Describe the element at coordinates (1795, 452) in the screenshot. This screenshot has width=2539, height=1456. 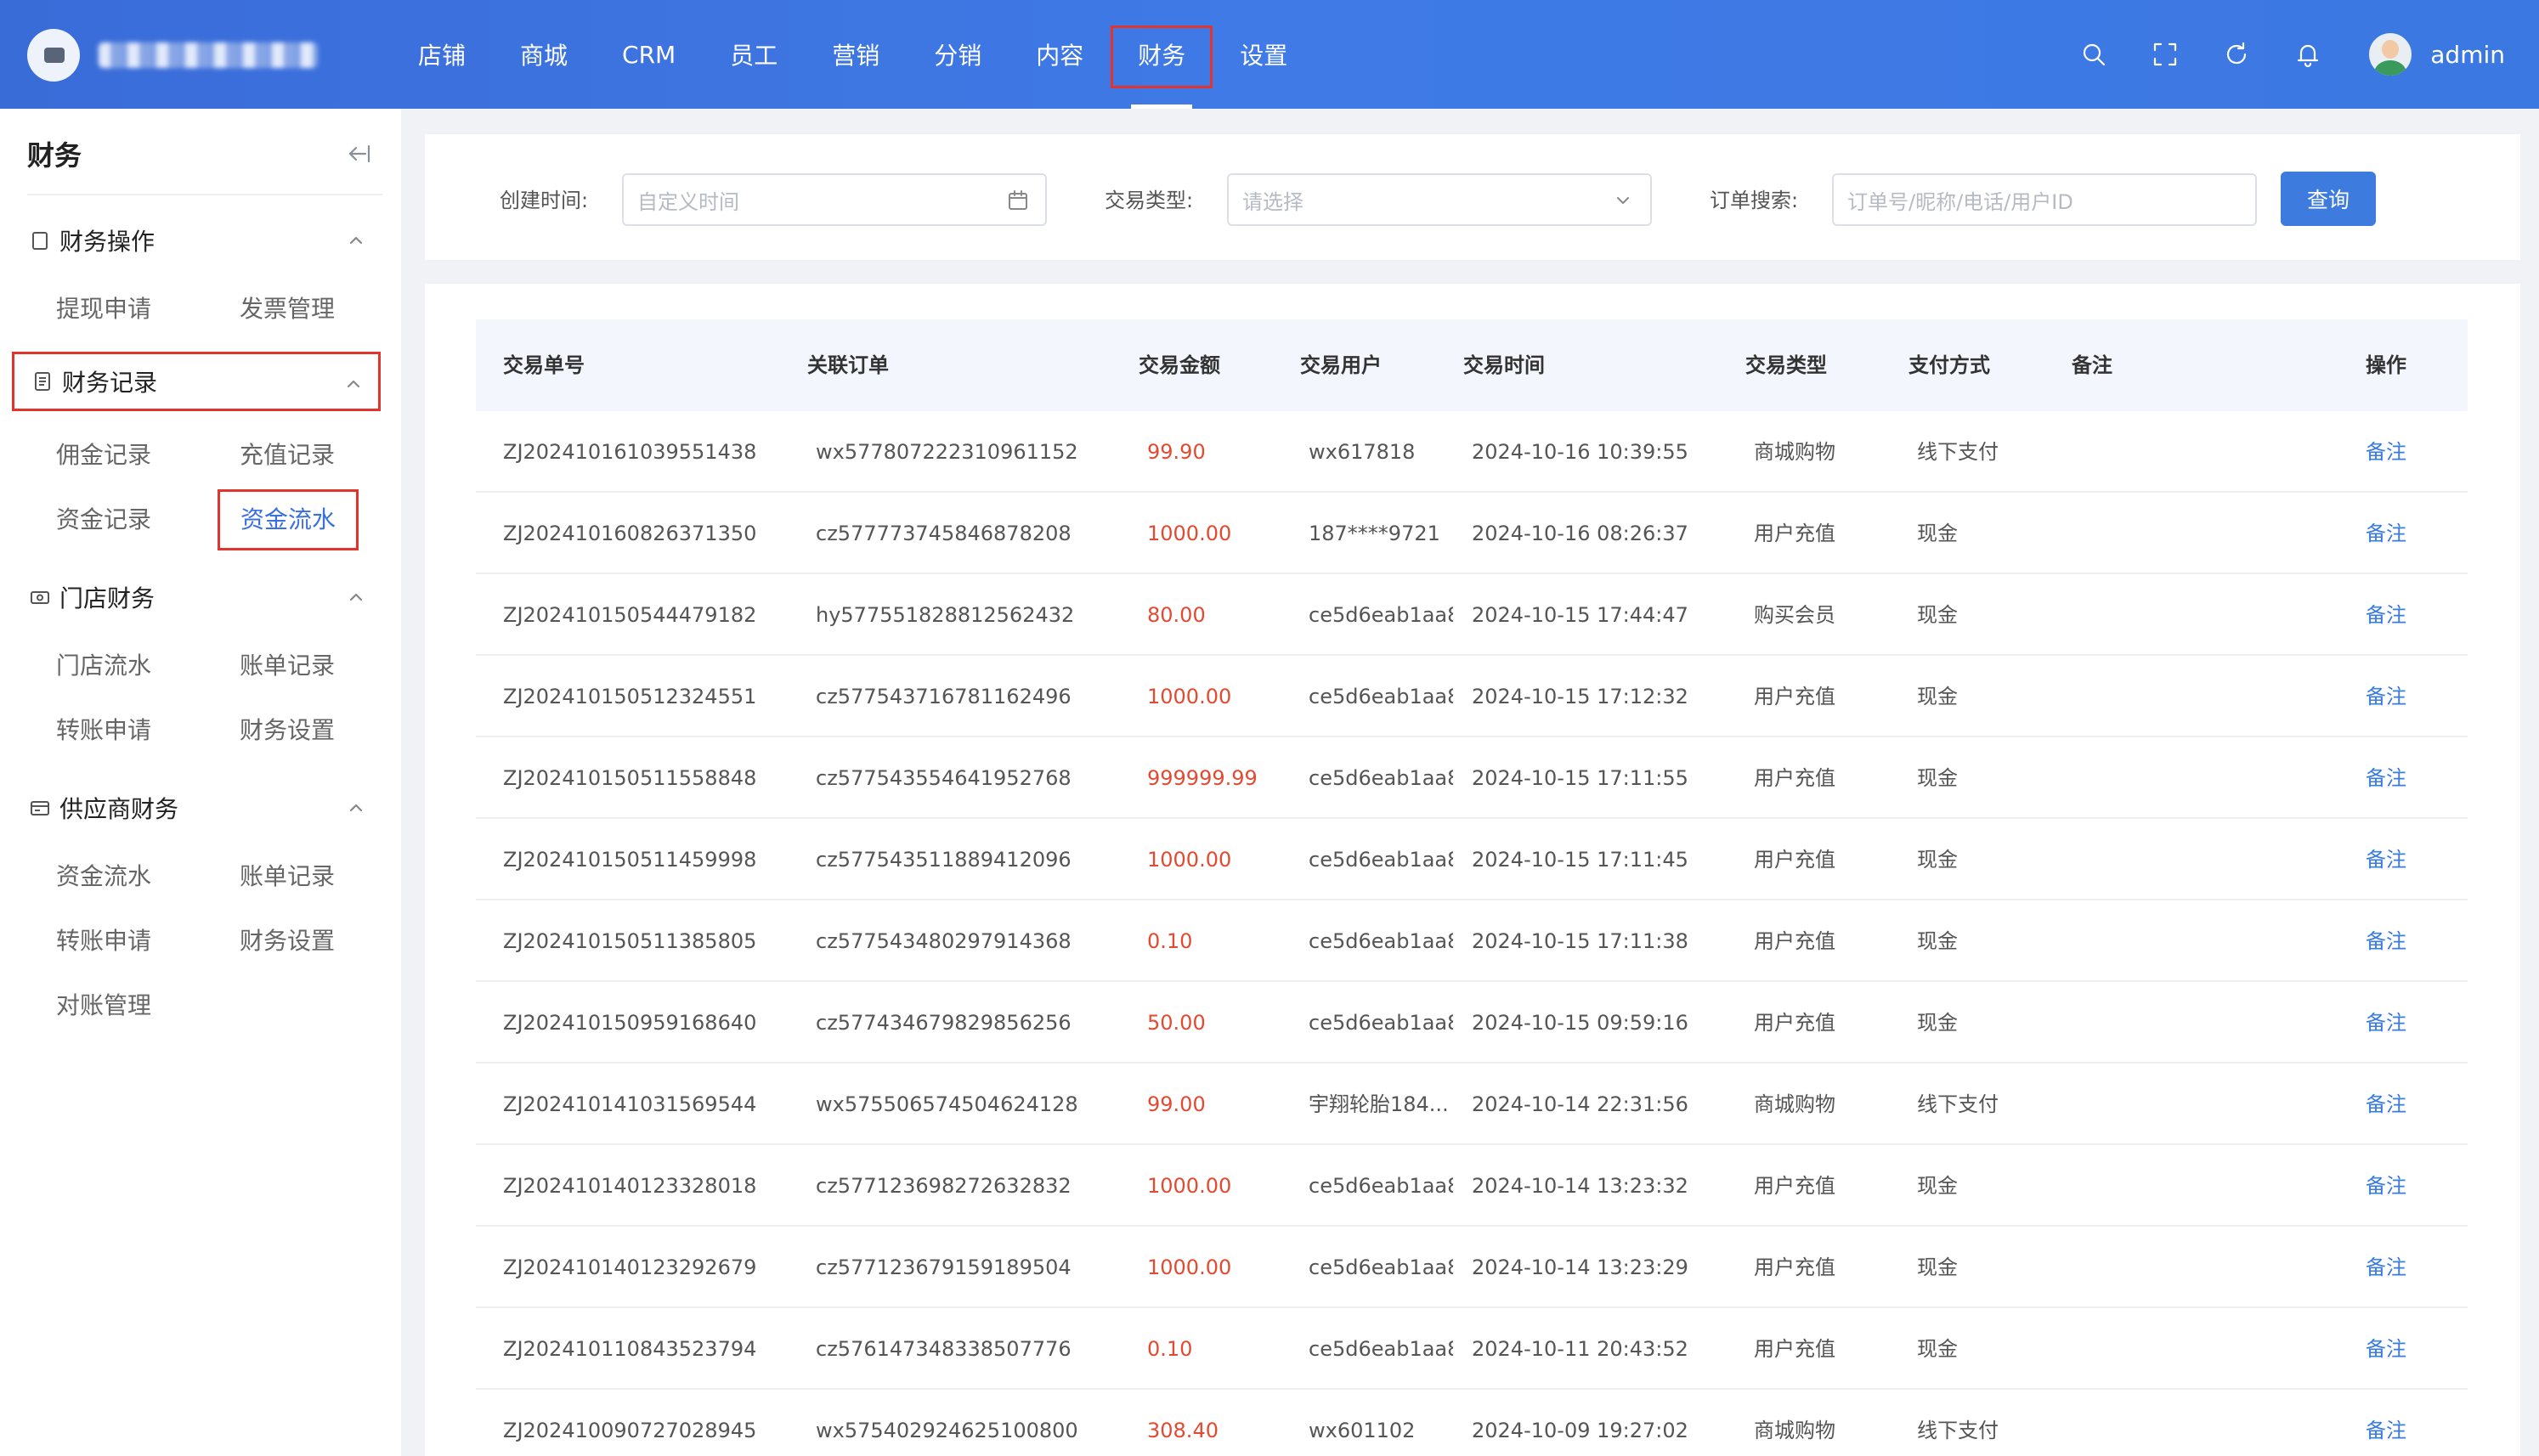
I see `cell-type: 商城购物` at that location.